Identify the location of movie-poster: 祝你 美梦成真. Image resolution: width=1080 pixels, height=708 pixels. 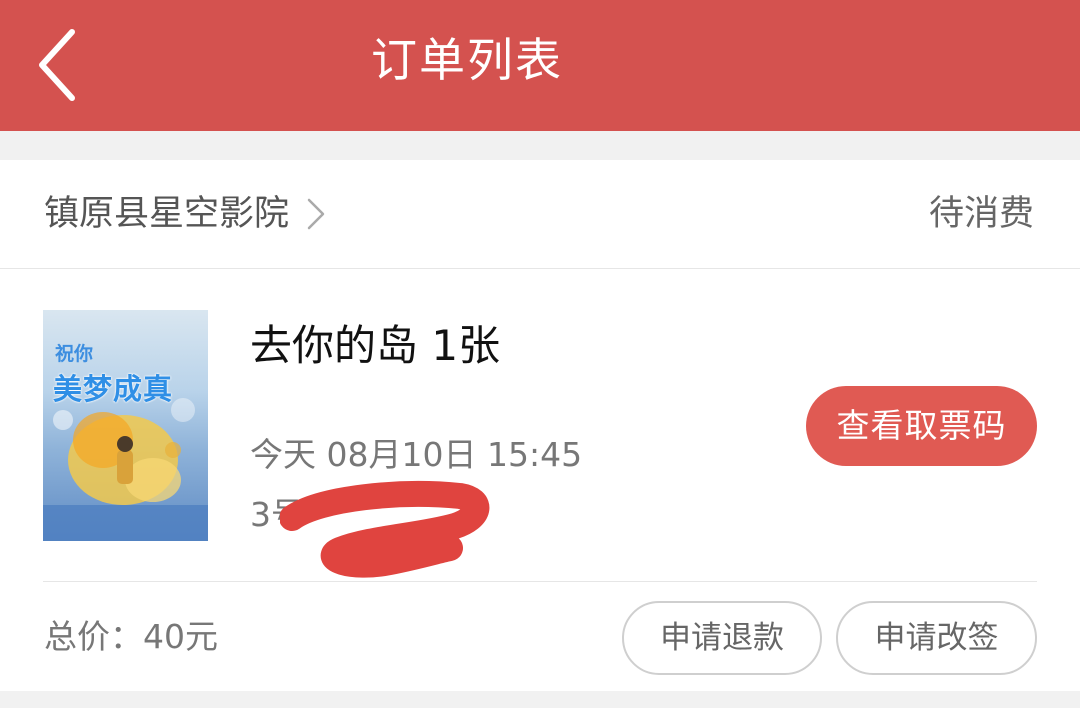
(125, 425).